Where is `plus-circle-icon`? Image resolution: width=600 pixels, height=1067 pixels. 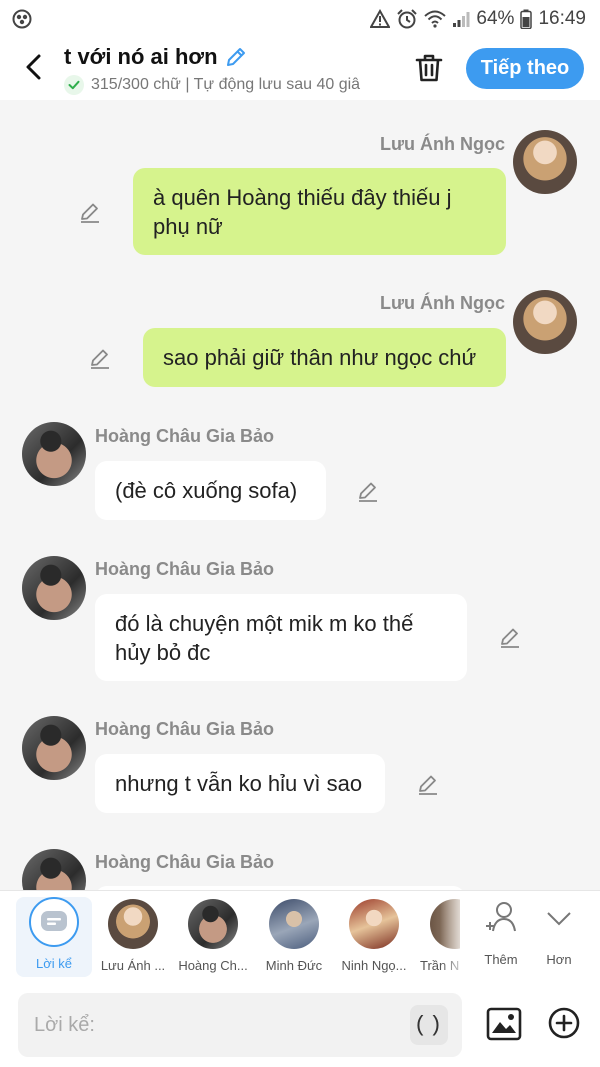 plus-circle-icon is located at coordinates (564, 1023).